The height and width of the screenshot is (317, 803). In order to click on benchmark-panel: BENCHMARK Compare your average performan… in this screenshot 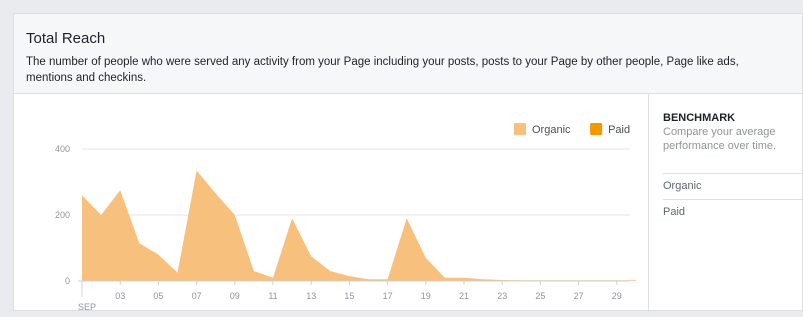, I will do `click(725, 203)`.